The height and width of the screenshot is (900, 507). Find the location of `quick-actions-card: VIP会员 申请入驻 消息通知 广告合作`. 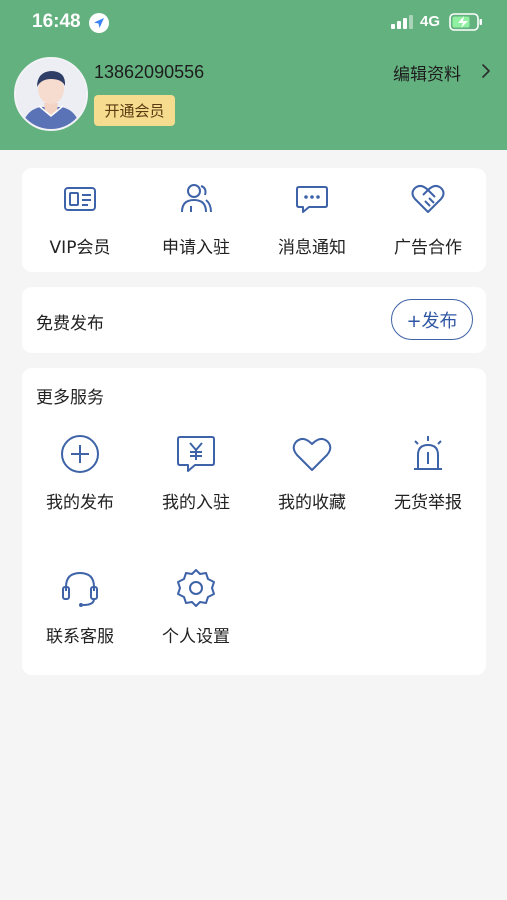

quick-actions-card: VIP会员 申请入驻 消息通知 广告合作 is located at coordinates (254, 220).